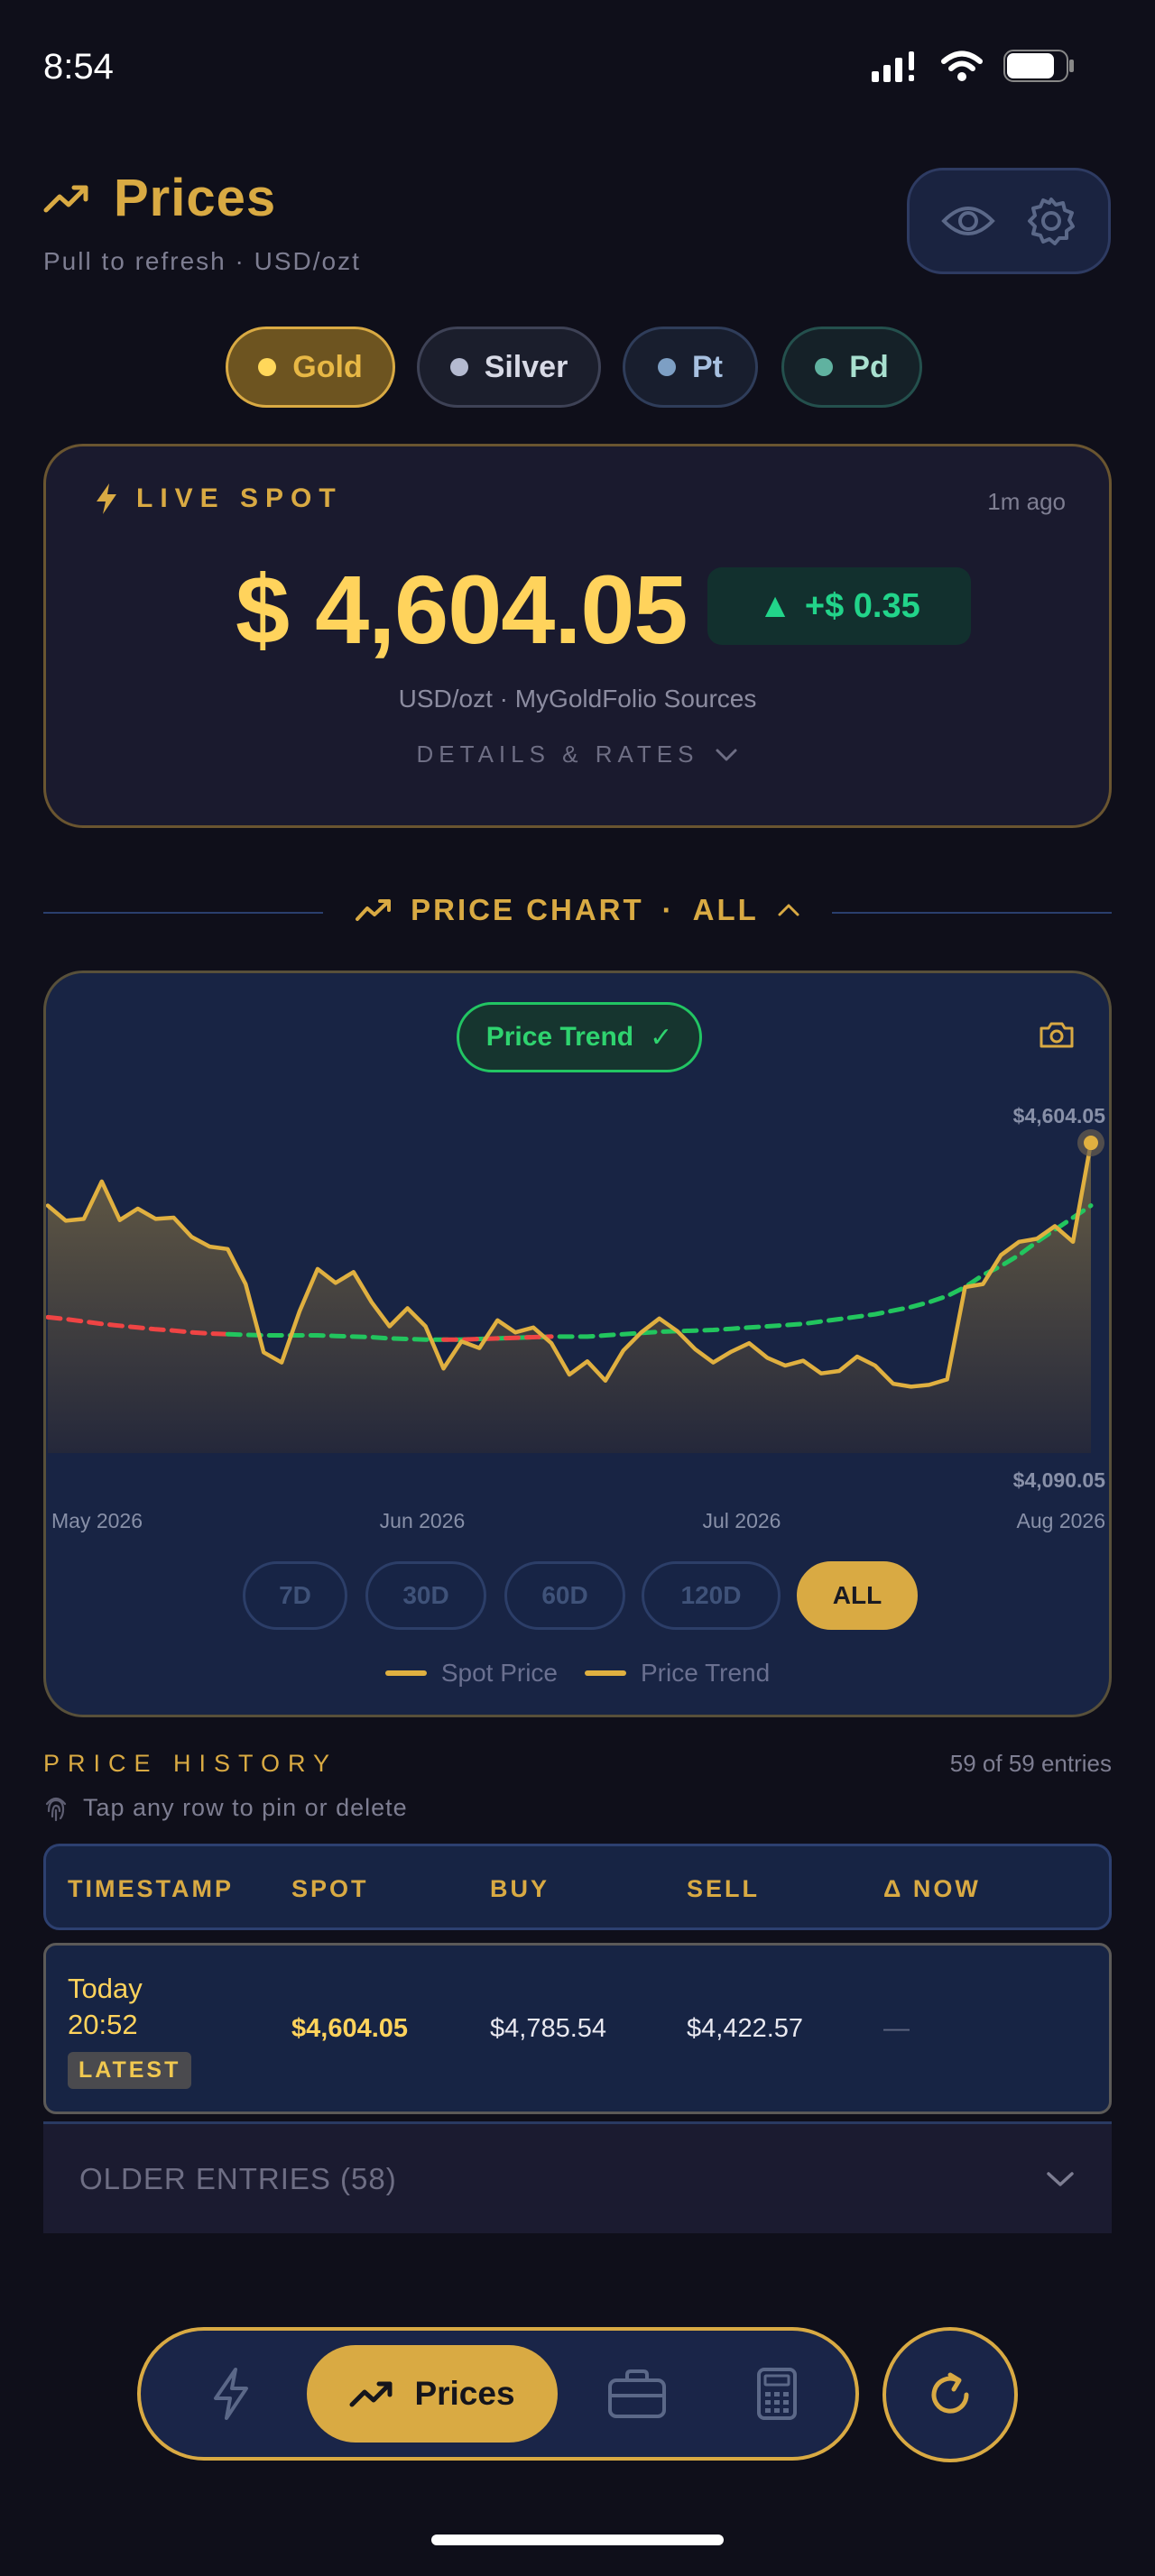 This screenshot has height=2576, width=1155. I want to click on row-buy: $4,785.54, so click(548, 2028).